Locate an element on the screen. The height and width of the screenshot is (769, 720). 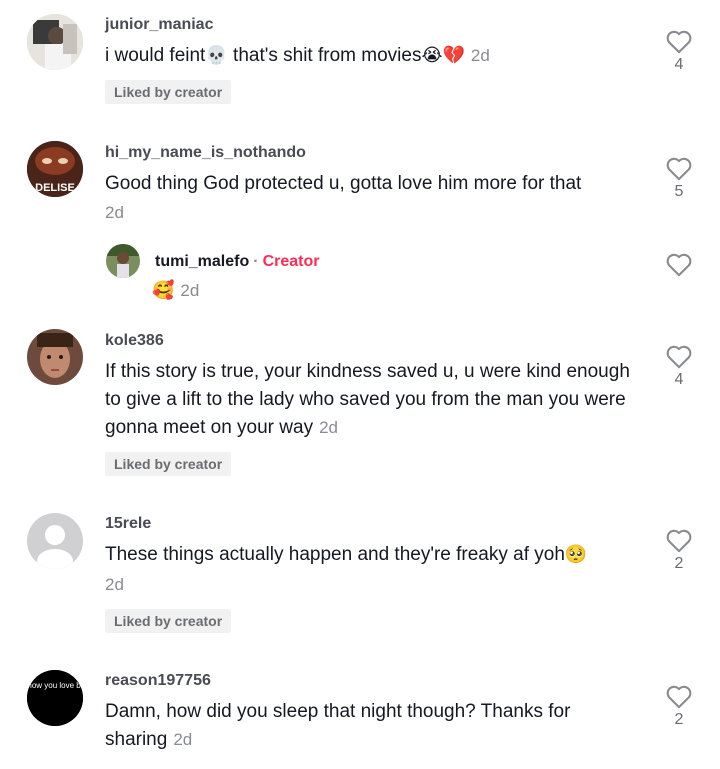
smiling-hearts-emoji: 🥰 is located at coordinates (163, 290).